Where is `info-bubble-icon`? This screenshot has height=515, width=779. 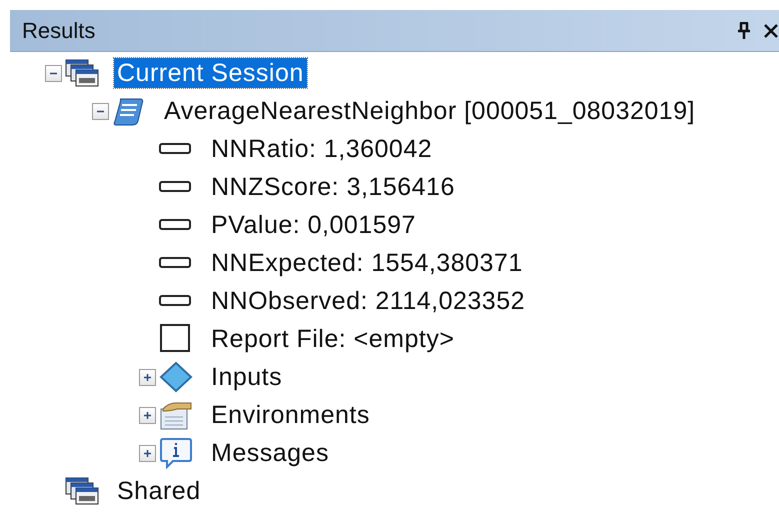 info-bubble-icon is located at coordinates (176, 453).